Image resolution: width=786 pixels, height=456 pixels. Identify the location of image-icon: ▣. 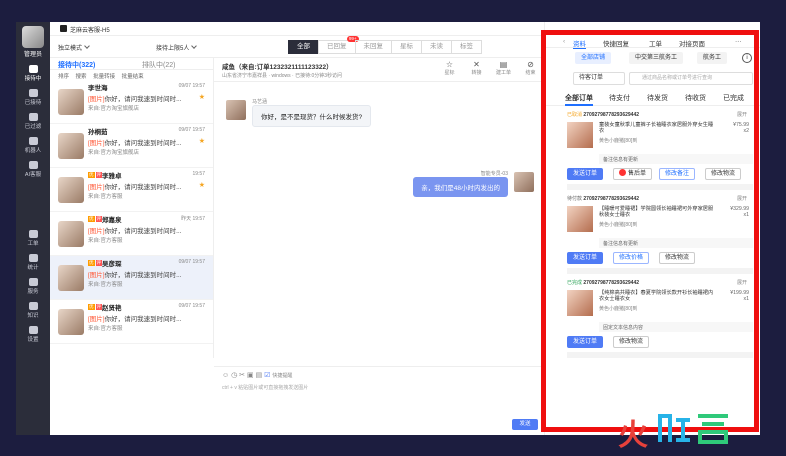
(250, 375).